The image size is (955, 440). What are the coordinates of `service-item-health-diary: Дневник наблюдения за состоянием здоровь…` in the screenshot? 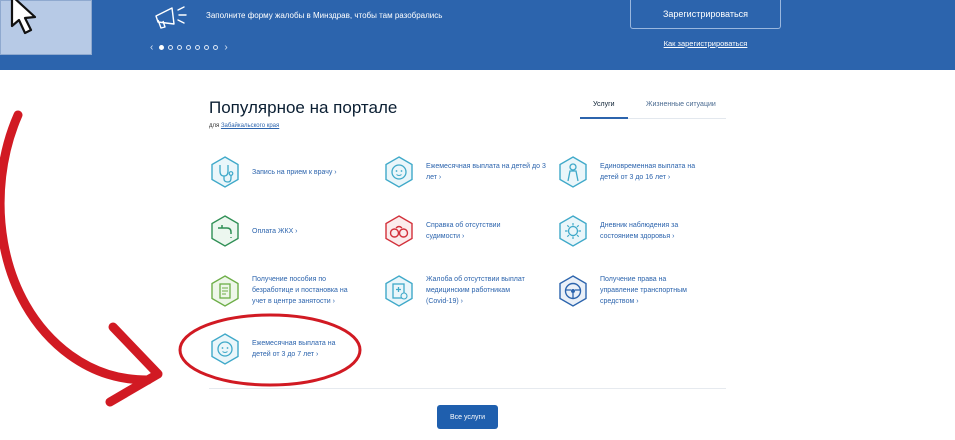 It's located at (633, 231).